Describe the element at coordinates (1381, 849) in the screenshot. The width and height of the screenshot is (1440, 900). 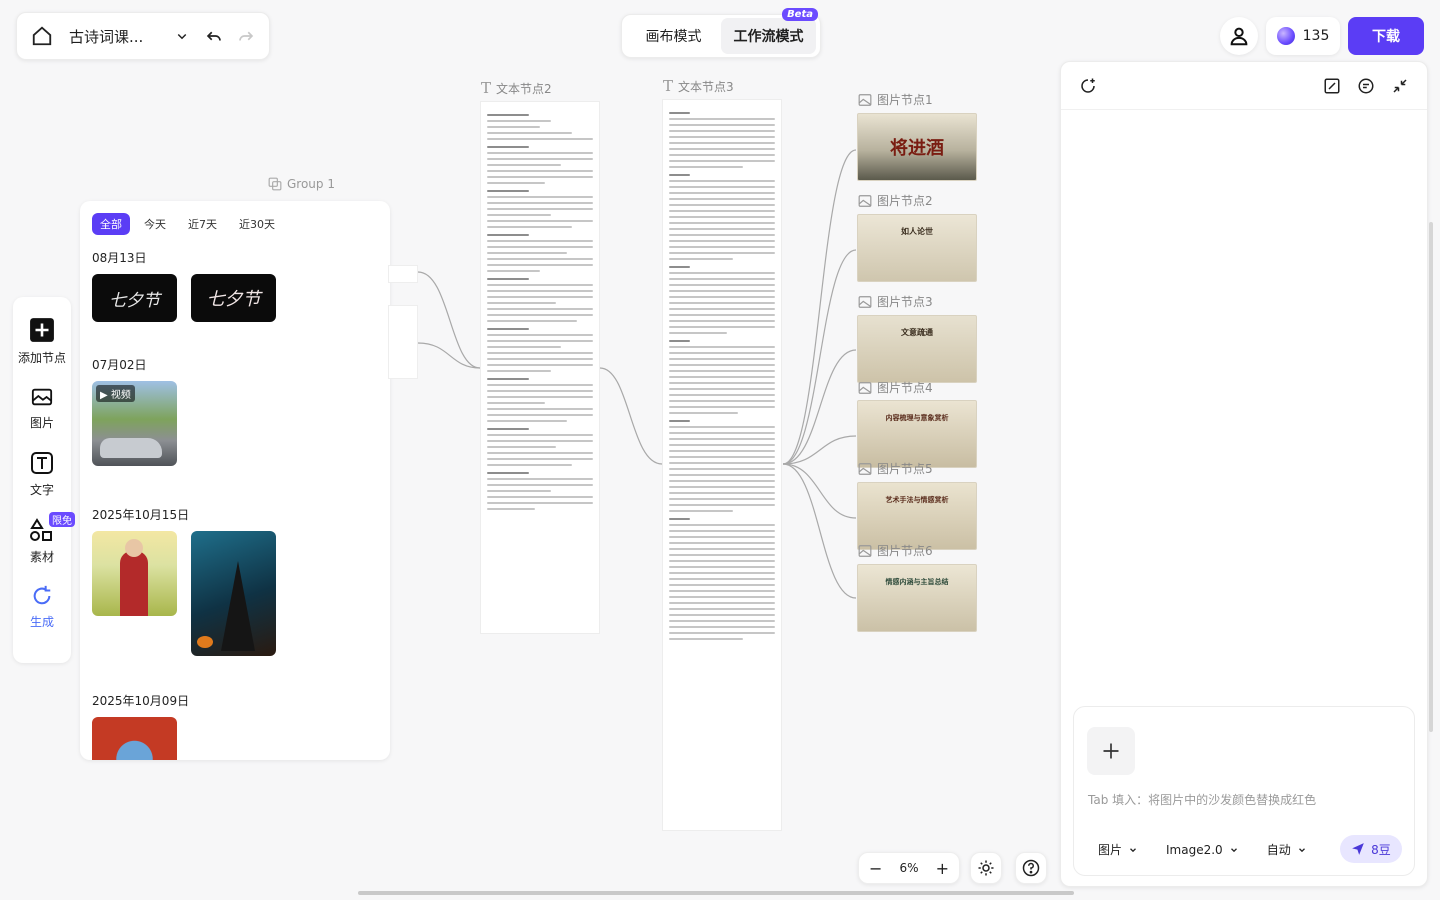
I see `send-cost: 8豆` at that location.